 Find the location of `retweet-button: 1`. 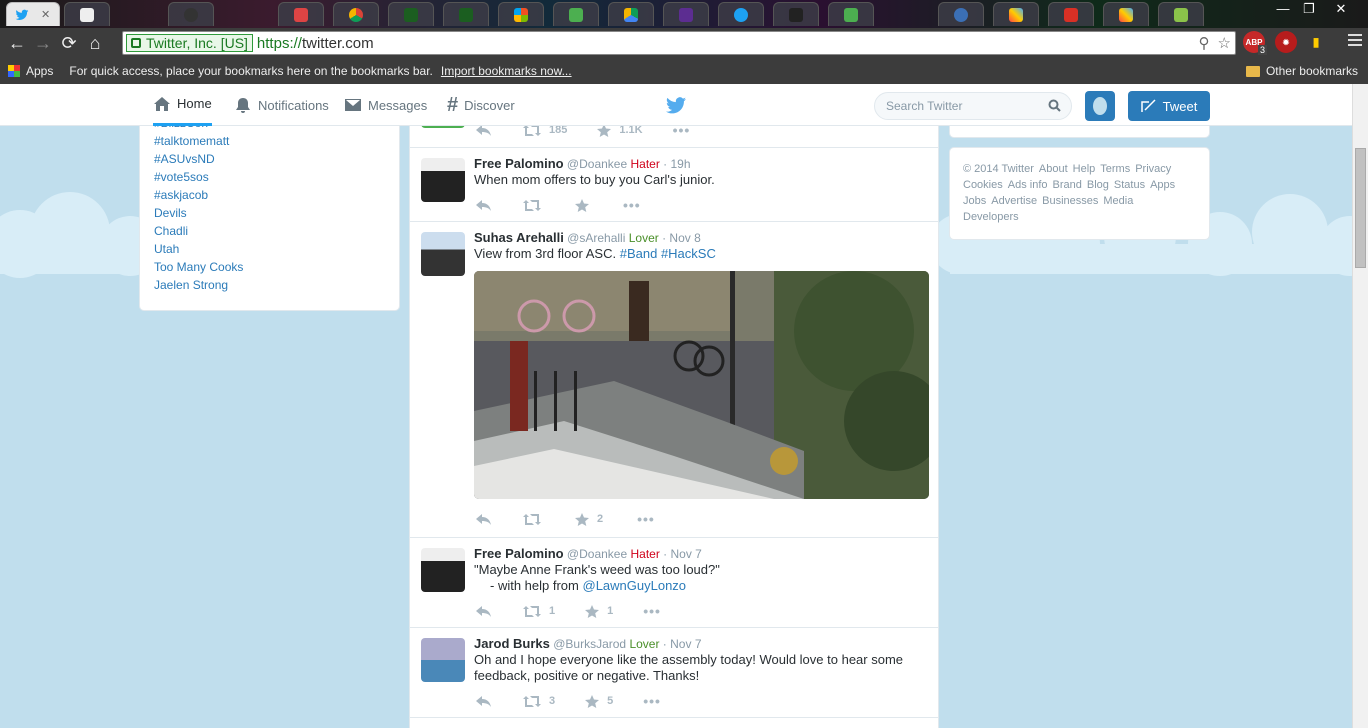

retweet-button: 1 is located at coordinates (539, 611).